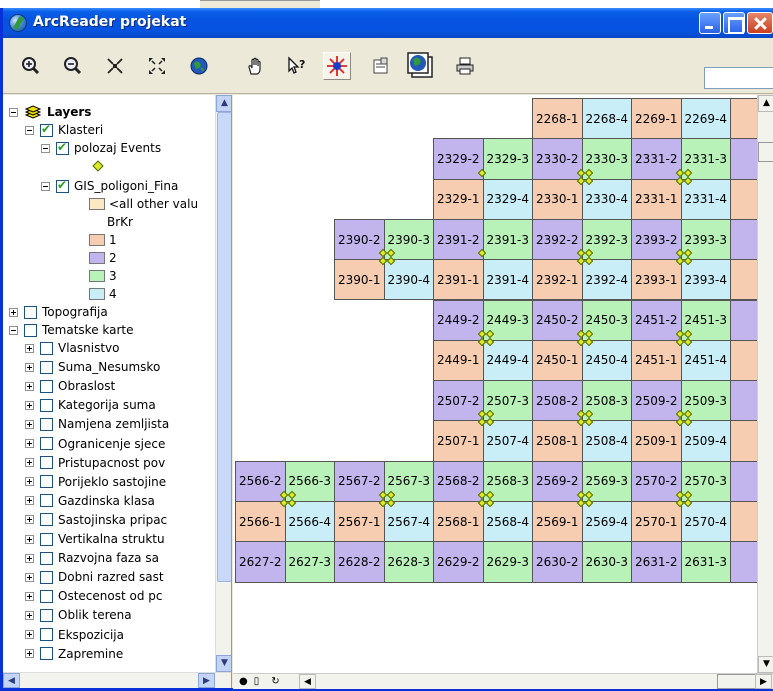  What do you see at coordinates (101, 148) in the screenshot?
I see `toc-layer-polozaj-events: polozaj Events` at bounding box center [101, 148].